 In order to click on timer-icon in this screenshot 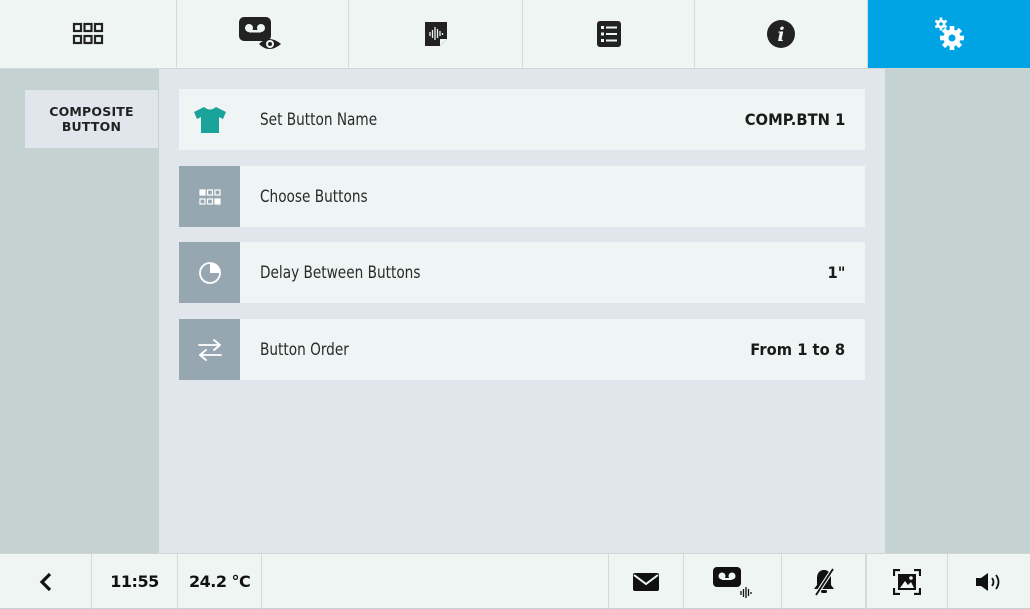, I will do `click(209, 272)`.